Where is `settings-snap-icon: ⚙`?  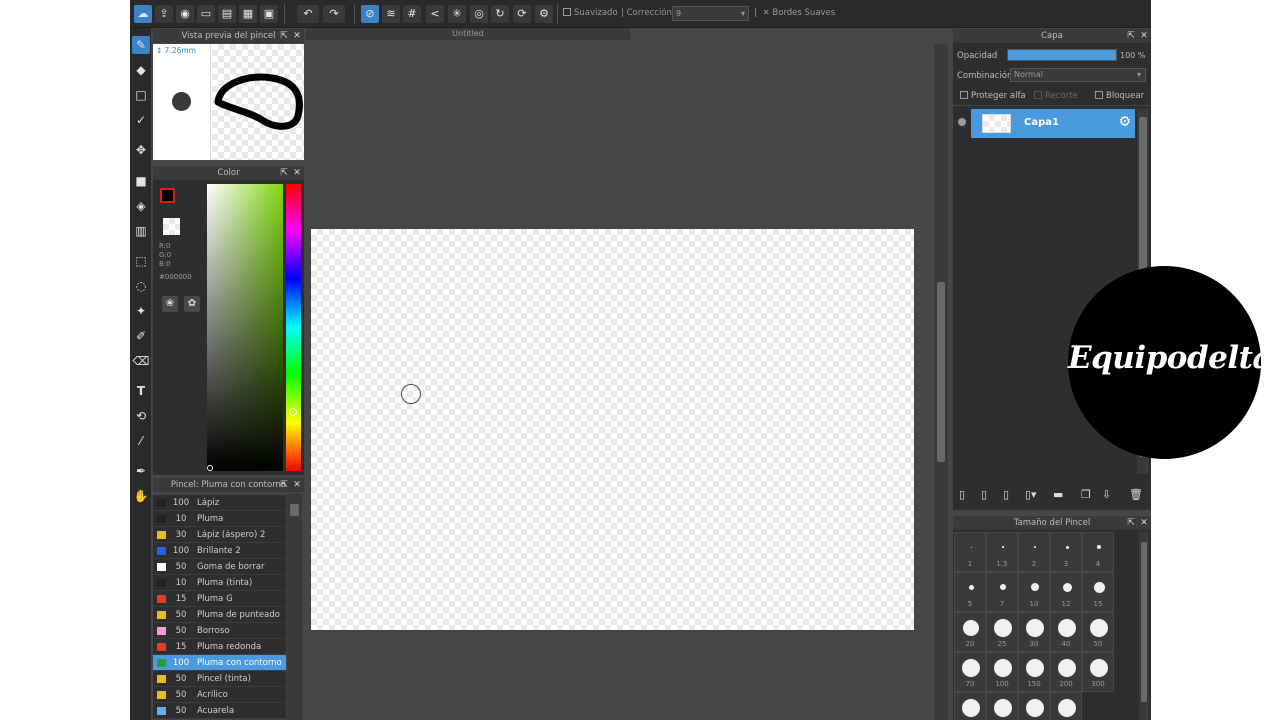 settings-snap-icon: ⚙ is located at coordinates (544, 14).